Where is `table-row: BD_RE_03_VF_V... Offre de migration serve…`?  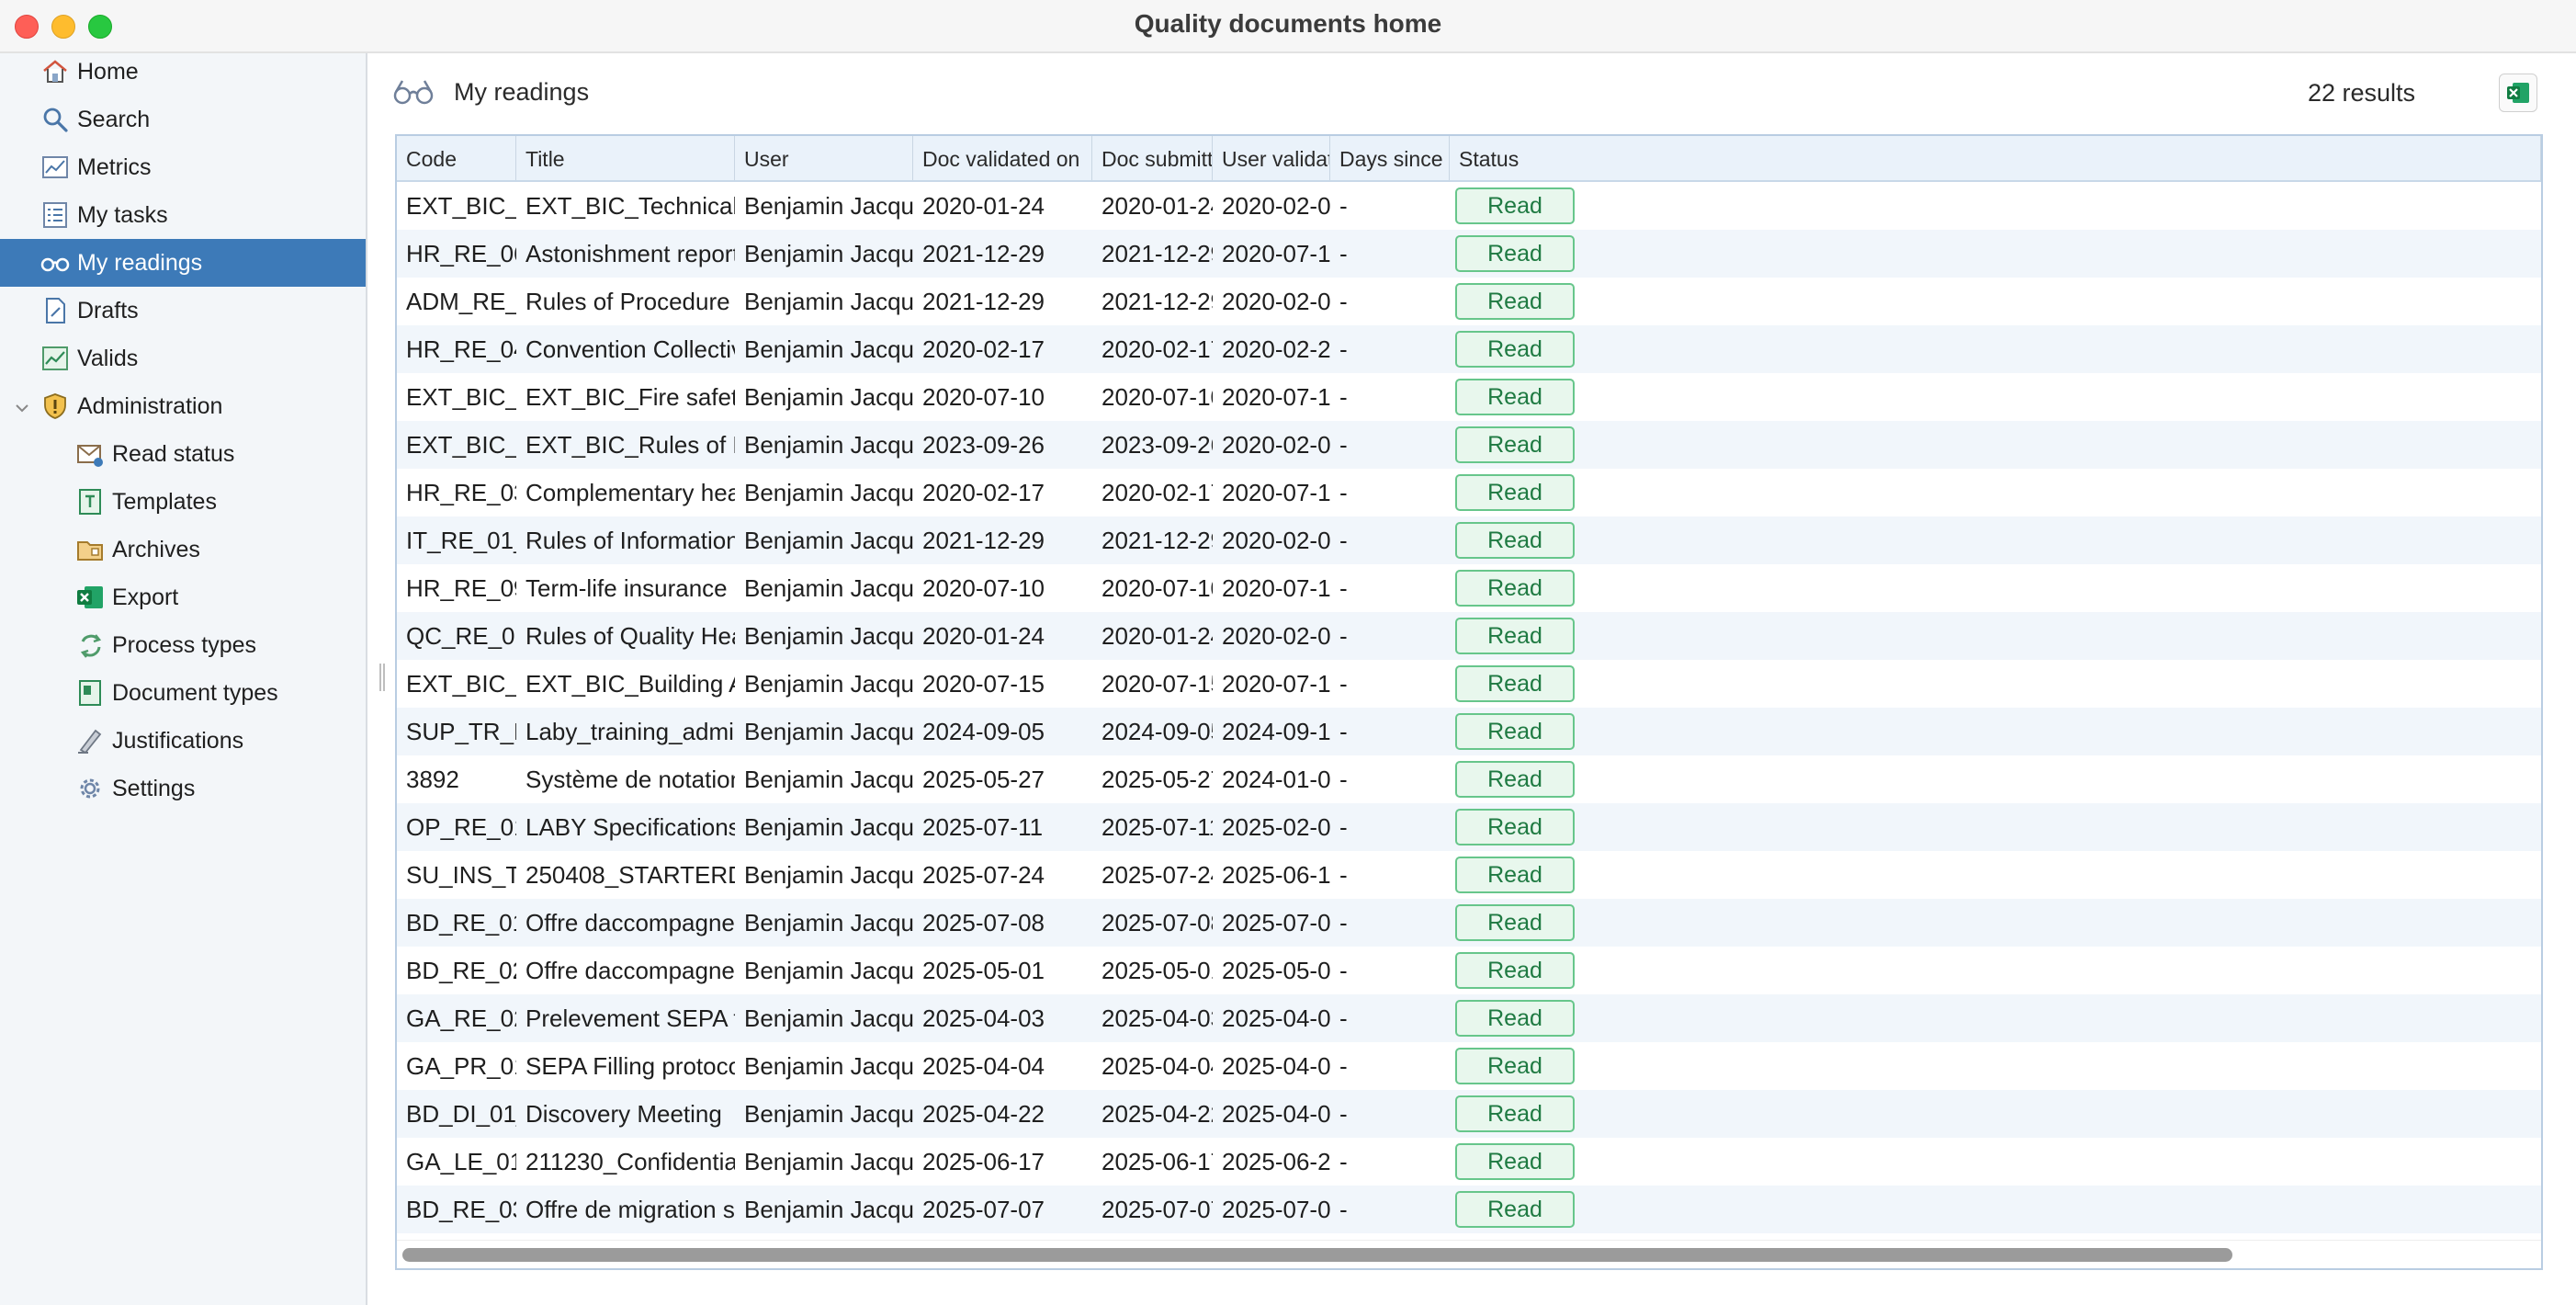
table-row: BD_RE_03_VF_V... Offre de migration serve… is located at coordinates (1469, 1210).